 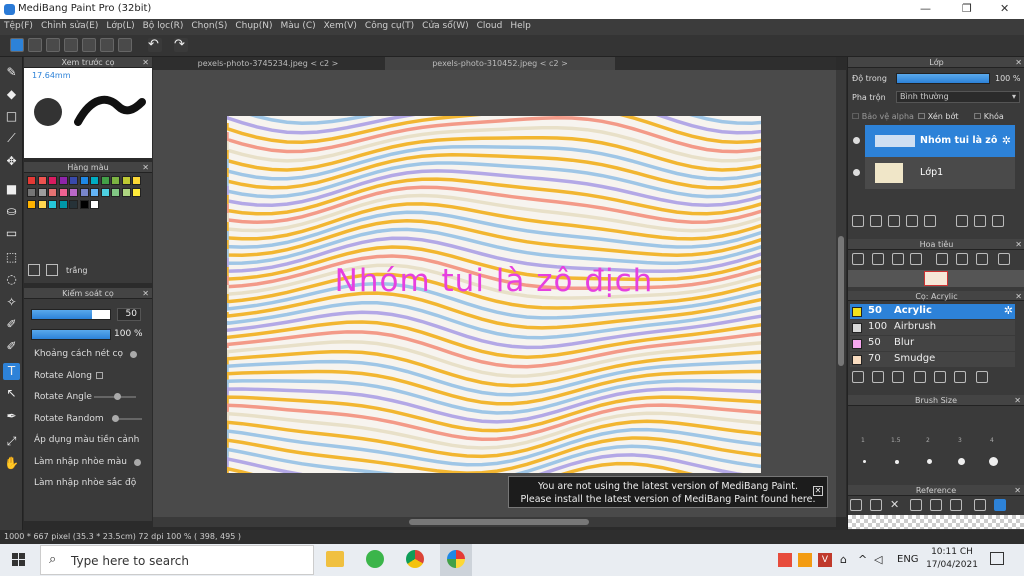 What do you see at coordinates (71, 334) in the screenshot?
I see `brush-opacity-slider` at bounding box center [71, 334].